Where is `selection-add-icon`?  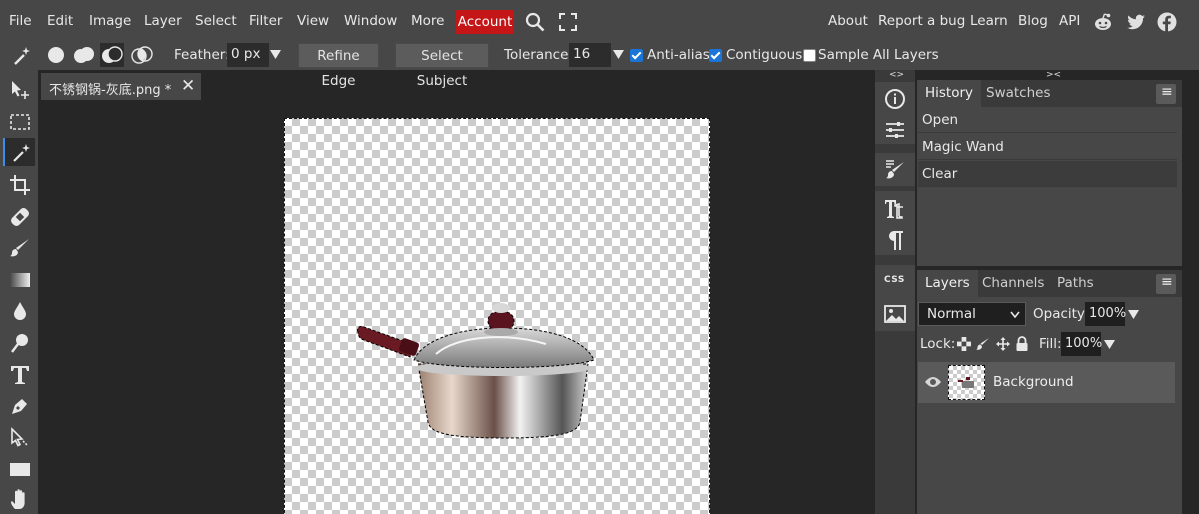 selection-add-icon is located at coordinates (84, 55).